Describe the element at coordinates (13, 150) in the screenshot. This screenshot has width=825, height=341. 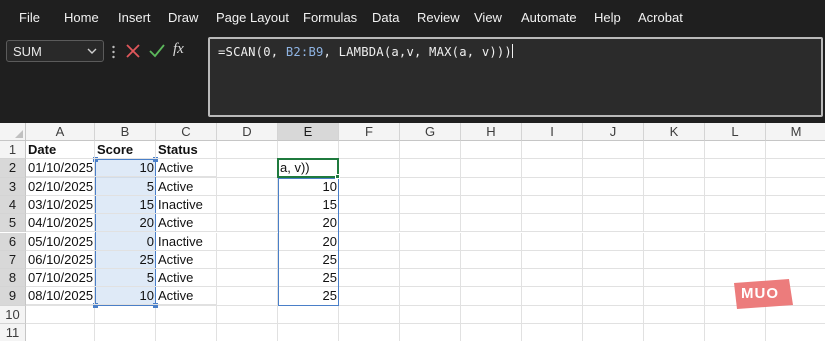
I see `row-header-1: 1` at that location.